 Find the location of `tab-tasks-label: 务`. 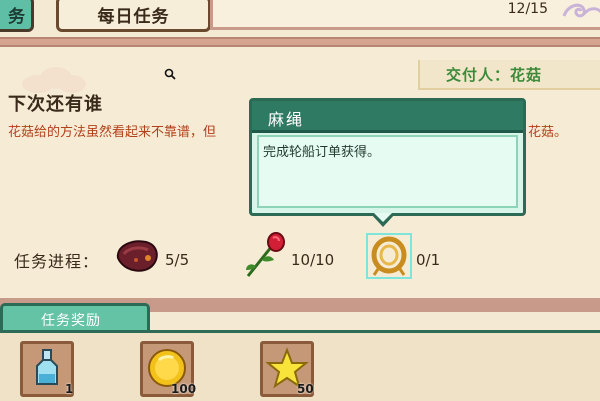

tab-tasks-label: 务 is located at coordinates (16, 16).